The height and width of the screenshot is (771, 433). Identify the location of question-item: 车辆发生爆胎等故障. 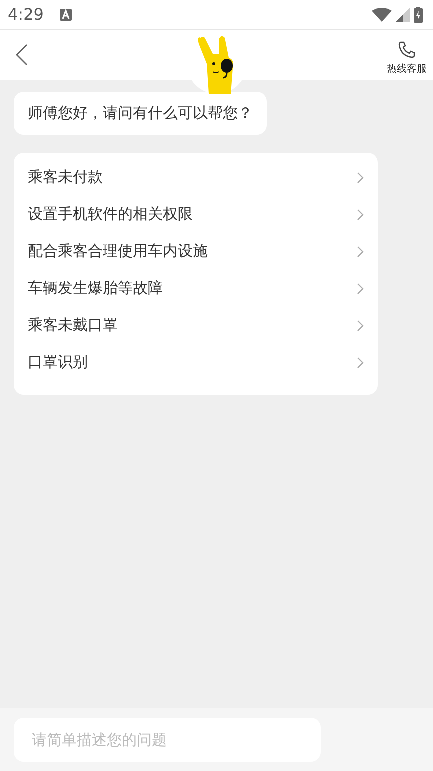
(196, 288).